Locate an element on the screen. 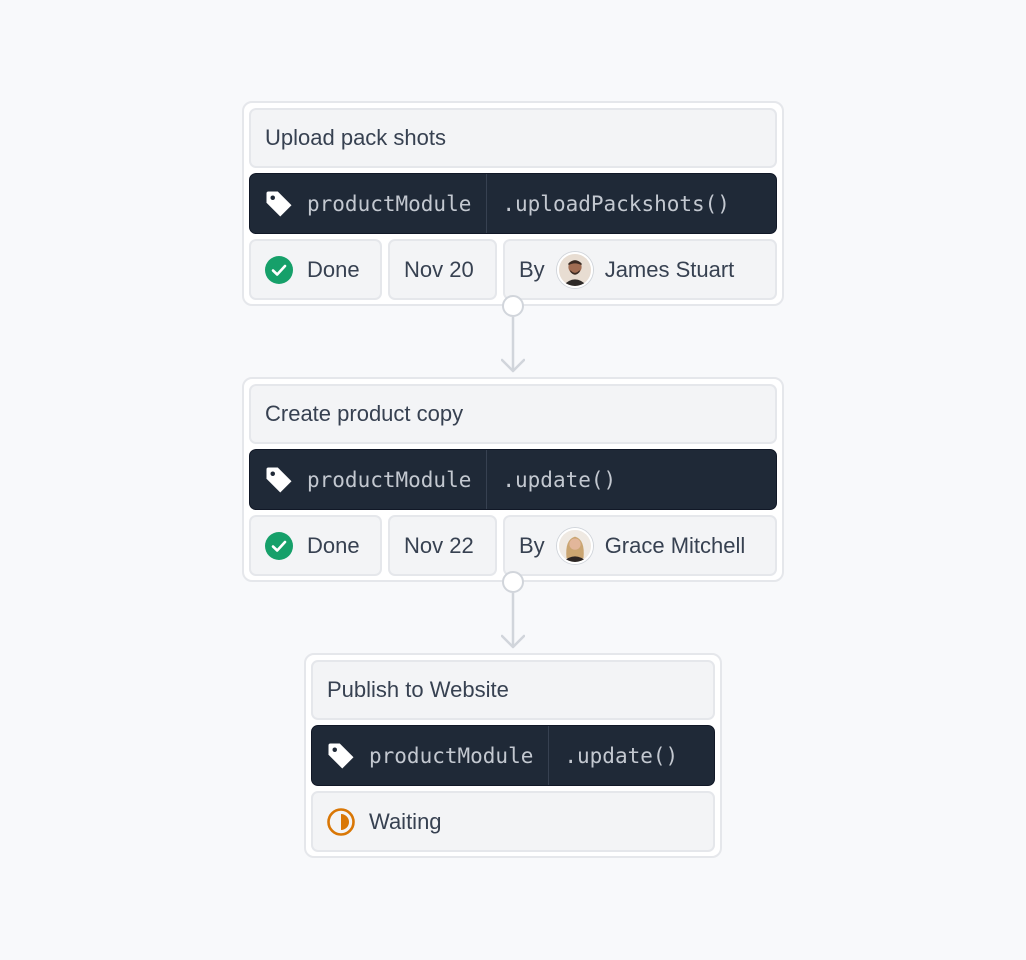 The image size is (1026, 960). assignee-badge: By Grace Mitchell is located at coordinates (640, 545).